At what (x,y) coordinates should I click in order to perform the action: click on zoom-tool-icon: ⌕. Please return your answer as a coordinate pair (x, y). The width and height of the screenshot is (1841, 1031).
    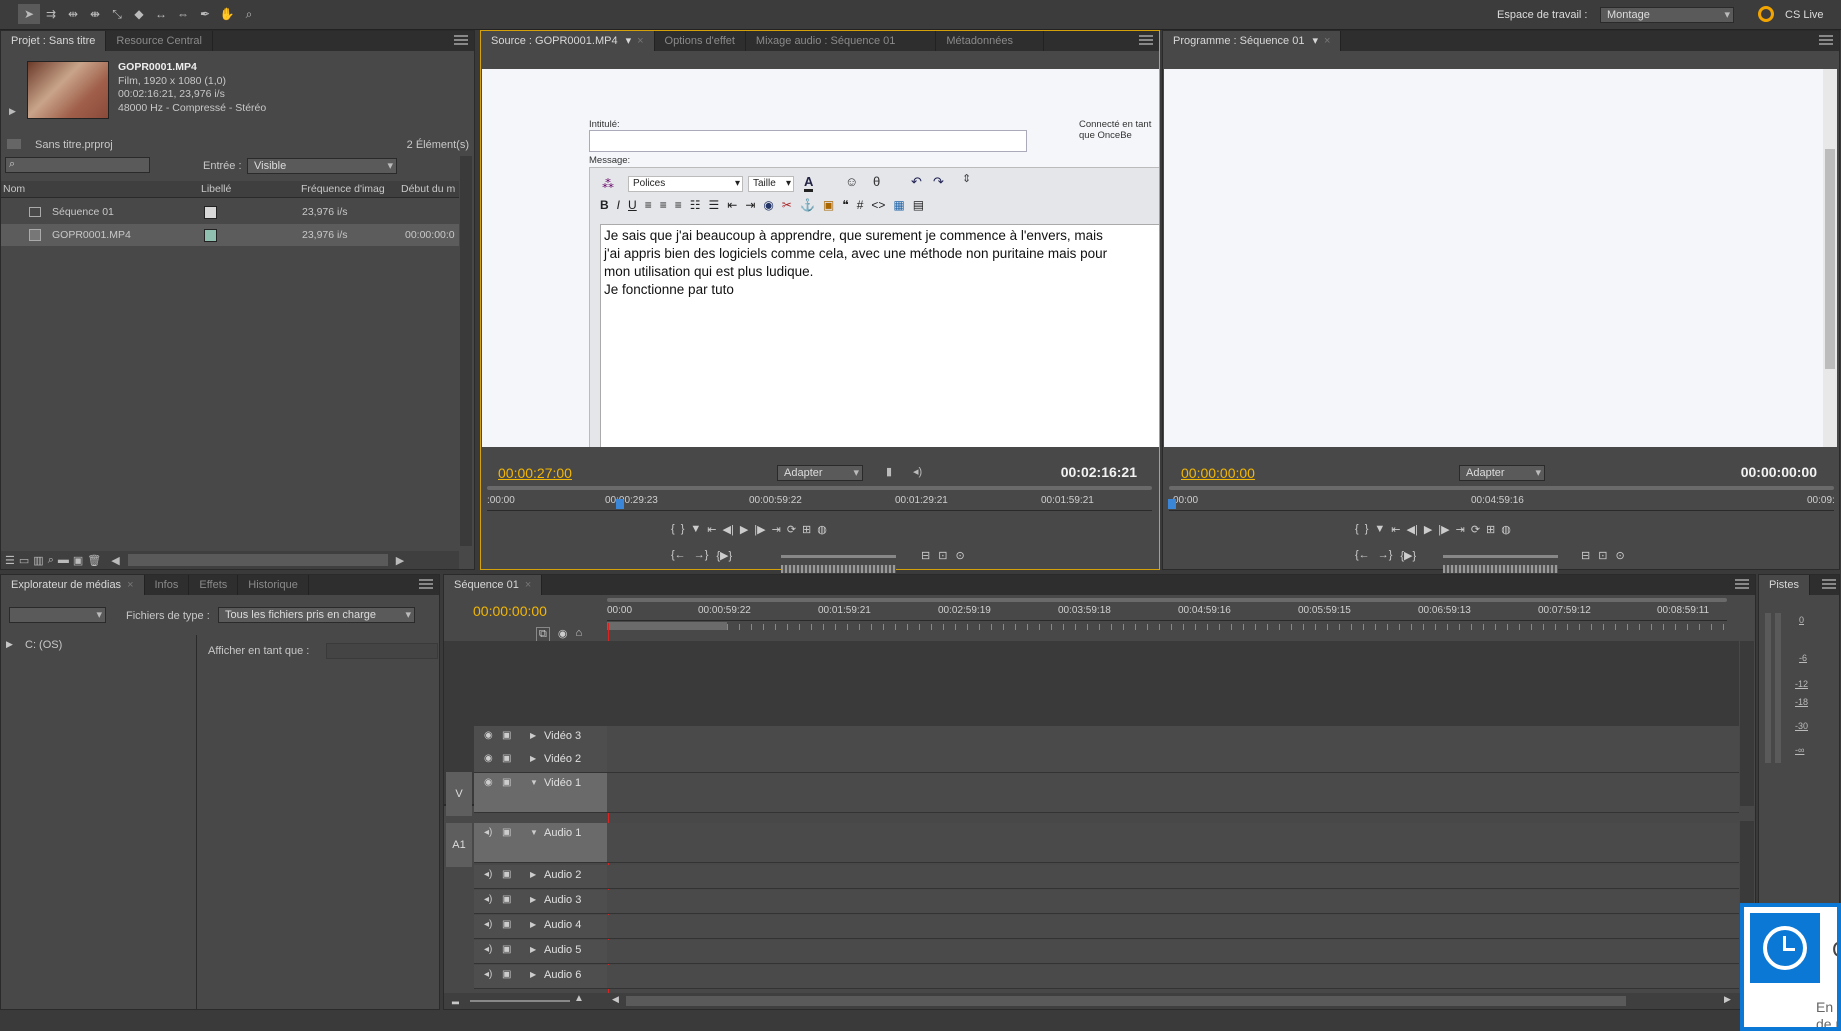
    Looking at the image, I should click on (249, 14).